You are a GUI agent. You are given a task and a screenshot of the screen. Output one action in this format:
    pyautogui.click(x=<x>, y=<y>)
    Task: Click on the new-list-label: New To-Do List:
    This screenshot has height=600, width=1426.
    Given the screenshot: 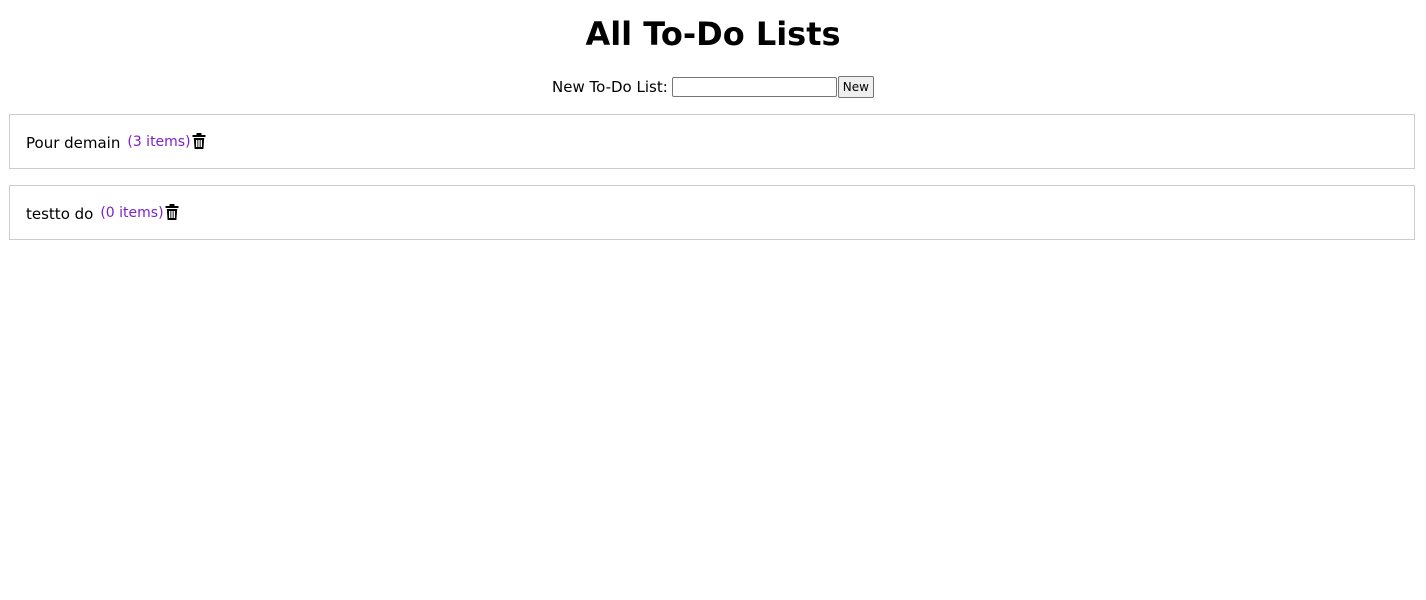 What is the action you would take?
    pyautogui.click(x=610, y=87)
    